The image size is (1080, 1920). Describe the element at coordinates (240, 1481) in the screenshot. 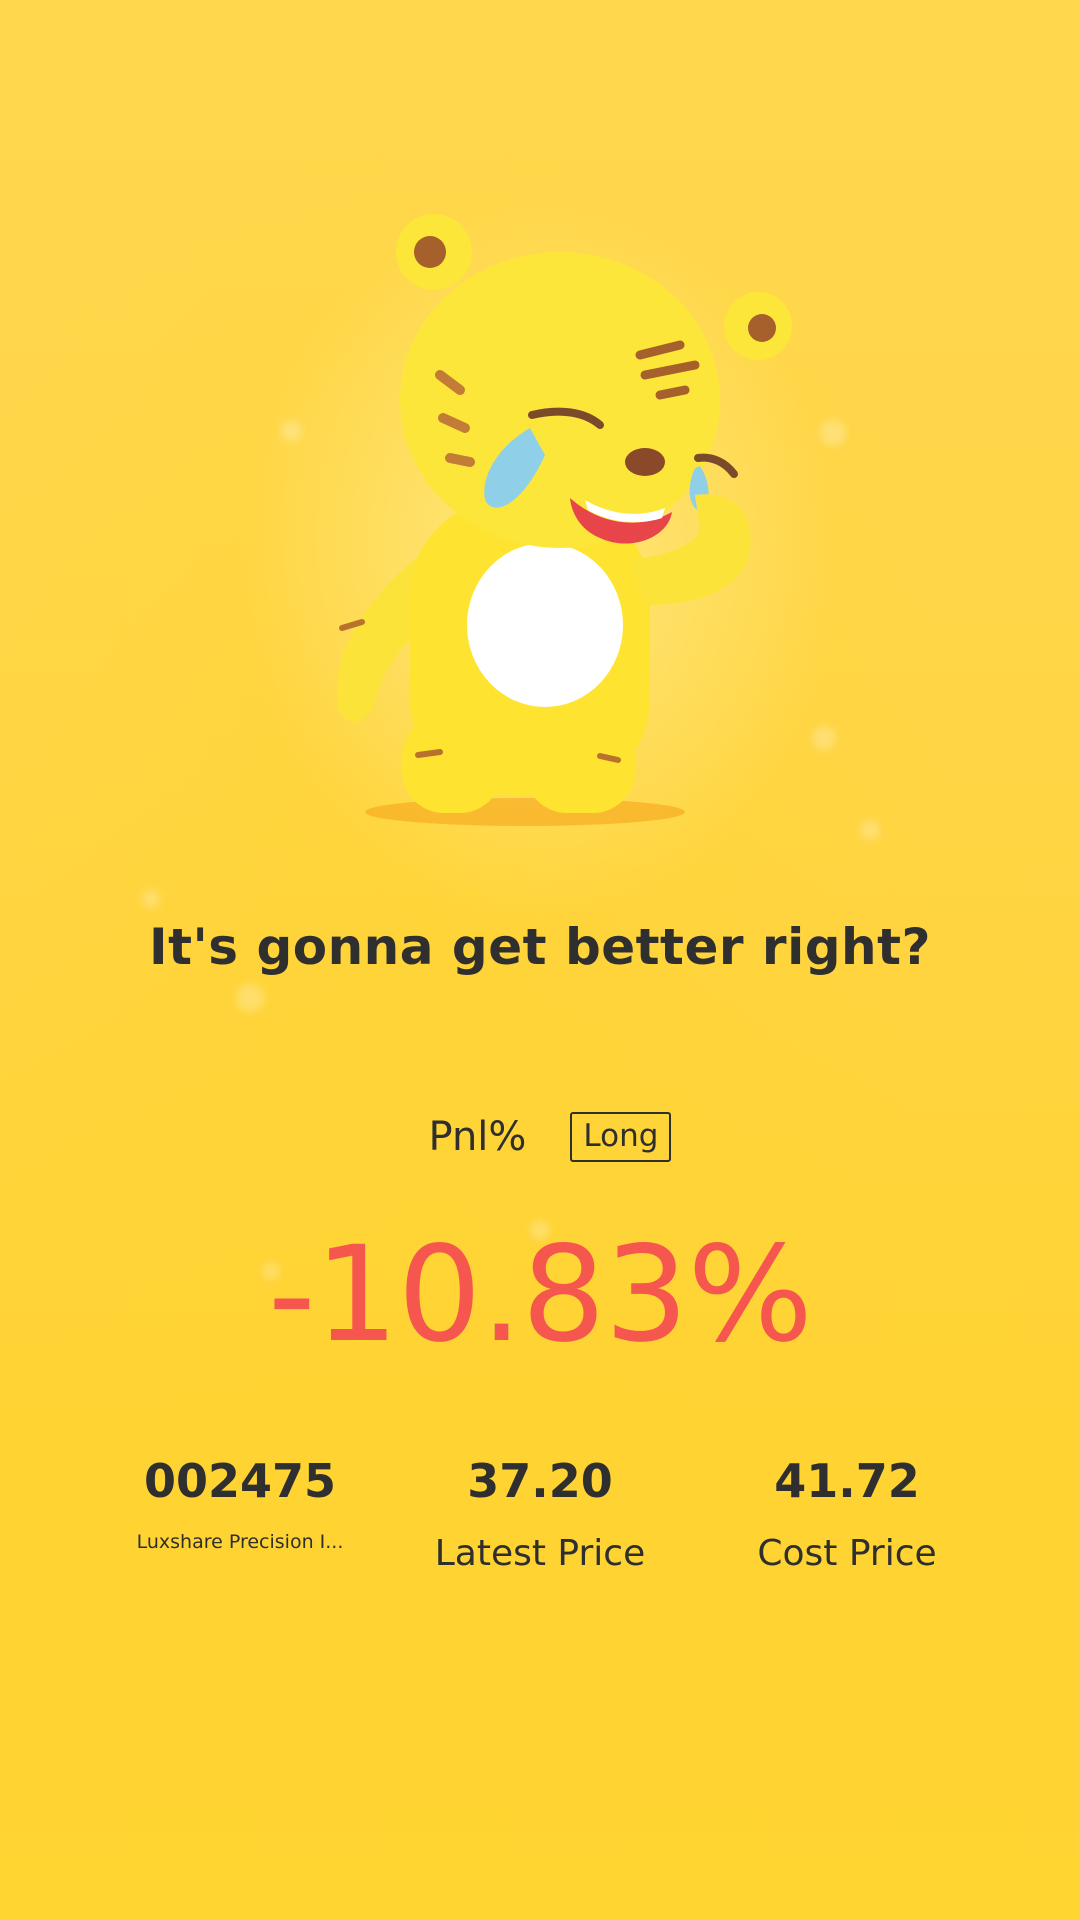

I see `stock-code: 002475` at that location.